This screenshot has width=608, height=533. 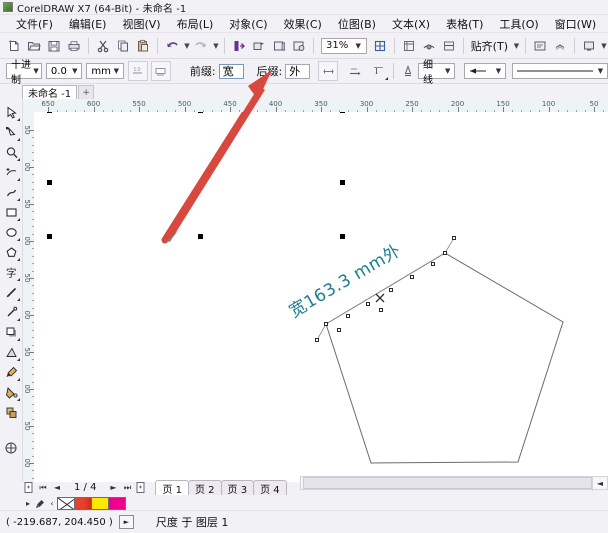 I want to click on cut-icon, so click(x=103, y=46).